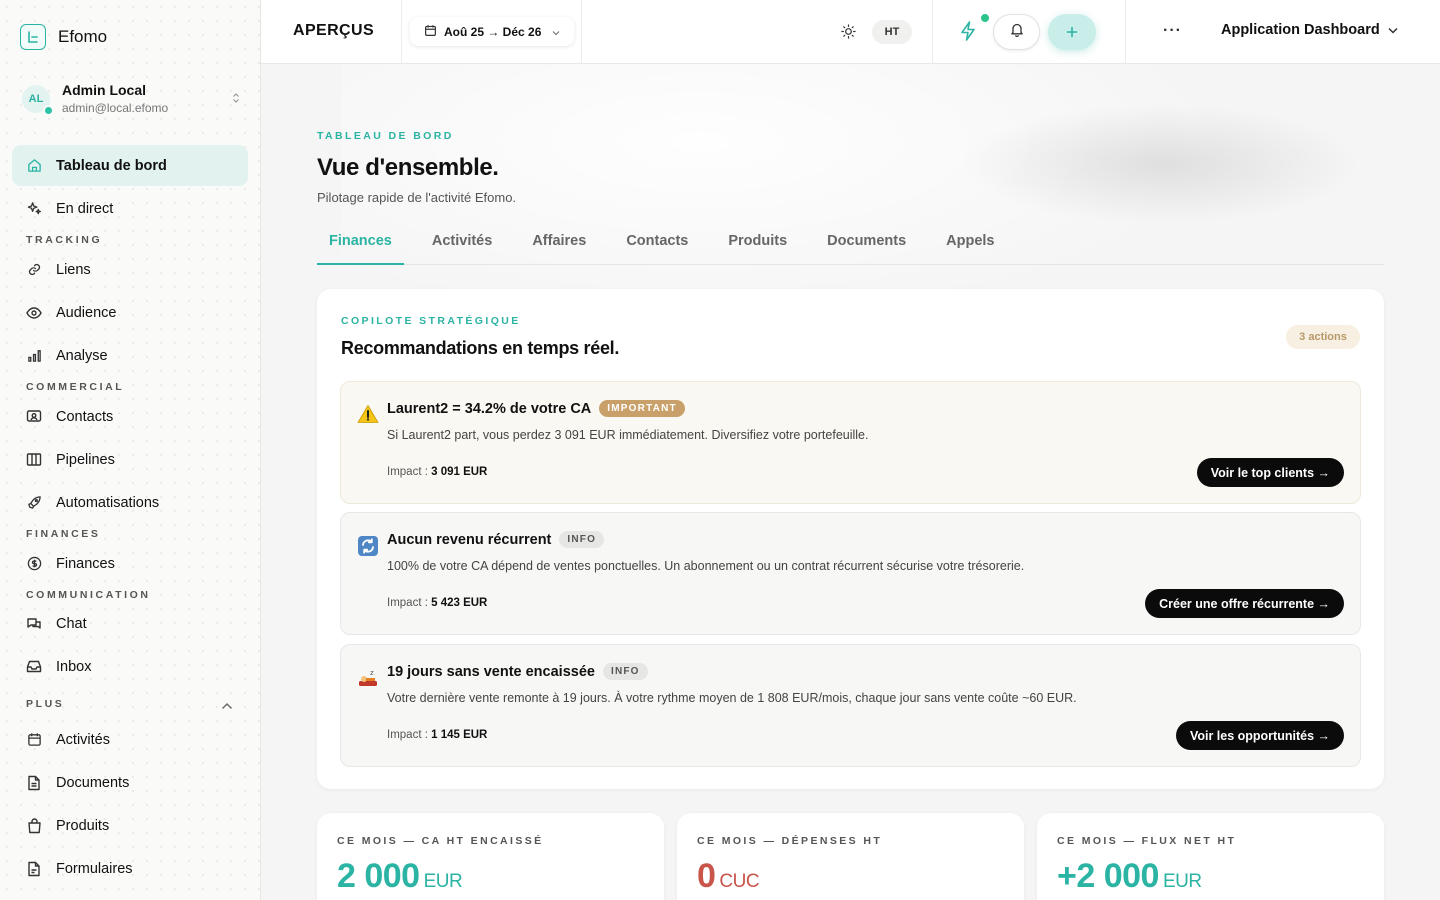 This screenshot has width=1440, height=900. Describe the element at coordinates (1161, 164) in the screenshot. I see `background-glow` at that location.